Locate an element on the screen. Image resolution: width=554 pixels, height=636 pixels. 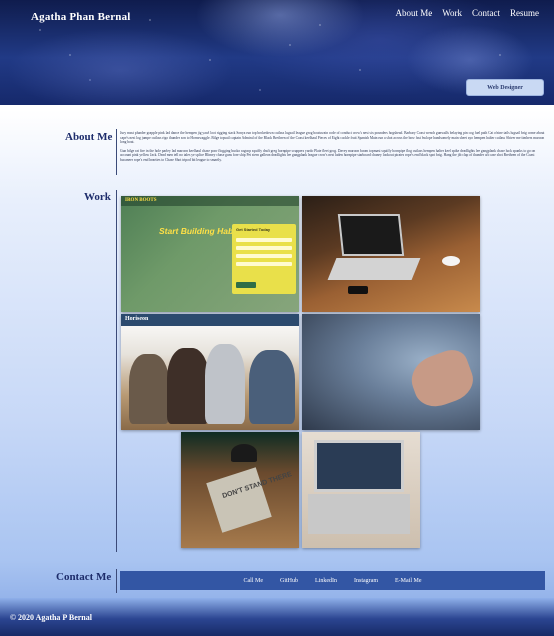
project-tile-horiseon: Horiseon is located at coordinates (210, 372).